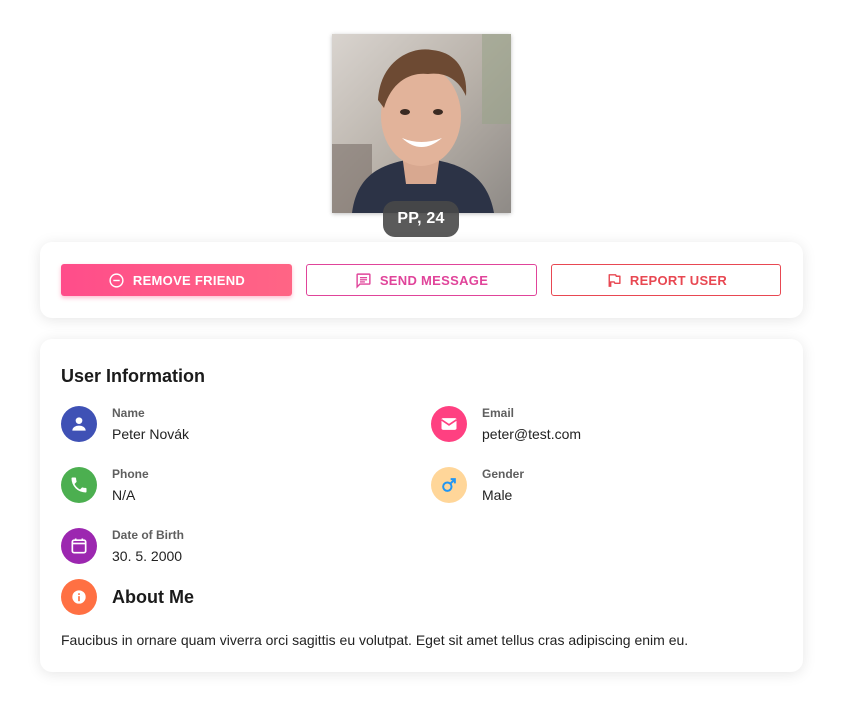 The height and width of the screenshot is (701, 845). What do you see at coordinates (79, 485) in the screenshot?
I see `phone-icon` at bounding box center [79, 485].